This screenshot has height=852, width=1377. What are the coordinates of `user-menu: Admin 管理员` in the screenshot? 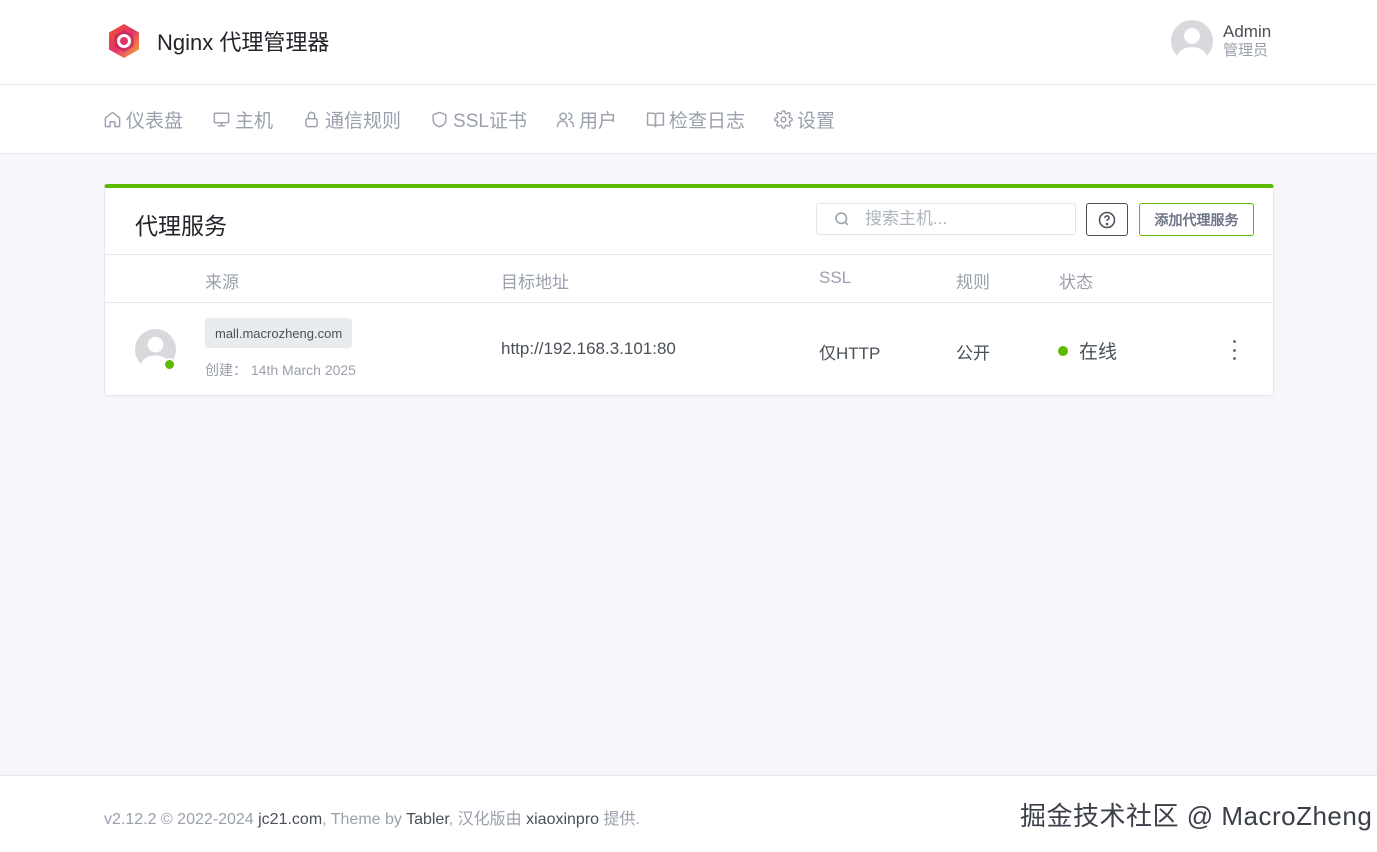 It's located at (1221, 41).